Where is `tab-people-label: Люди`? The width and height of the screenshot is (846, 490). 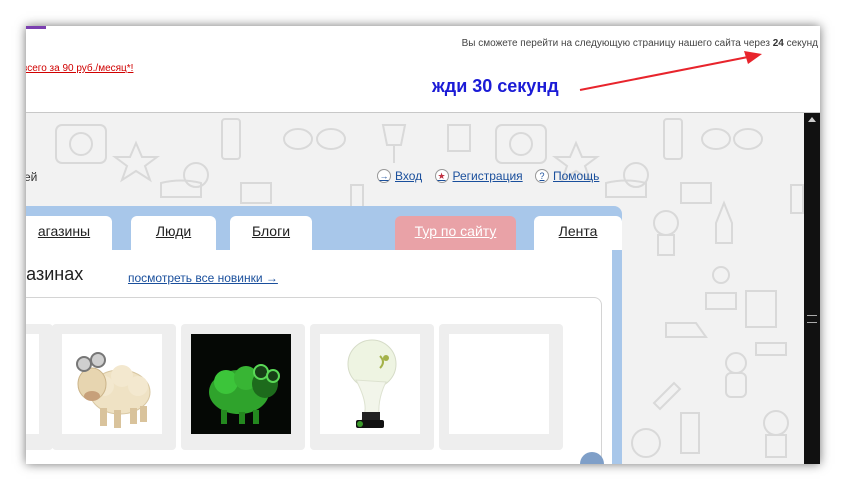 tab-people-label: Люди is located at coordinates (173, 231).